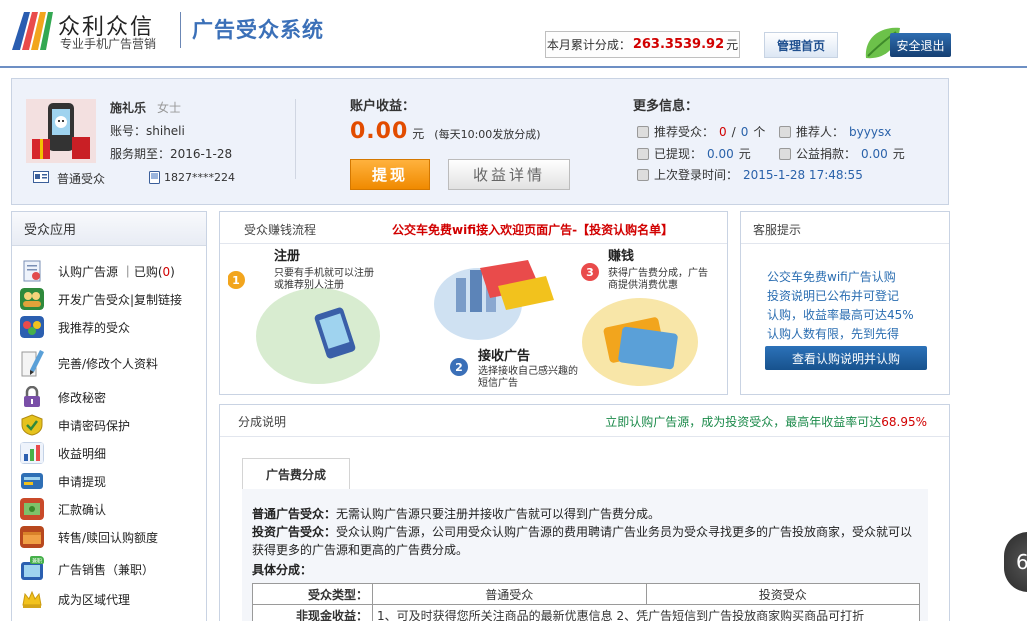 Image resolution: width=1027 pixels, height=621 pixels. What do you see at coordinates (487, 134) in the screenshot?
I see `earnings-note: (每天10:00发放分成)` at bounding box center [487, 134].